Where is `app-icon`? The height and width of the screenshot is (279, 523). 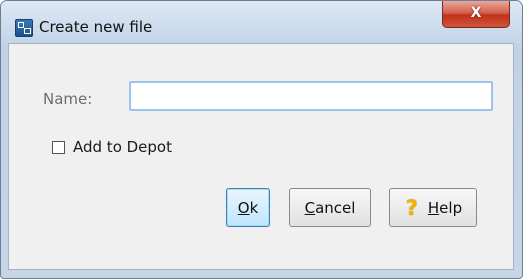 app-icon is located at coordinates (24, 28).